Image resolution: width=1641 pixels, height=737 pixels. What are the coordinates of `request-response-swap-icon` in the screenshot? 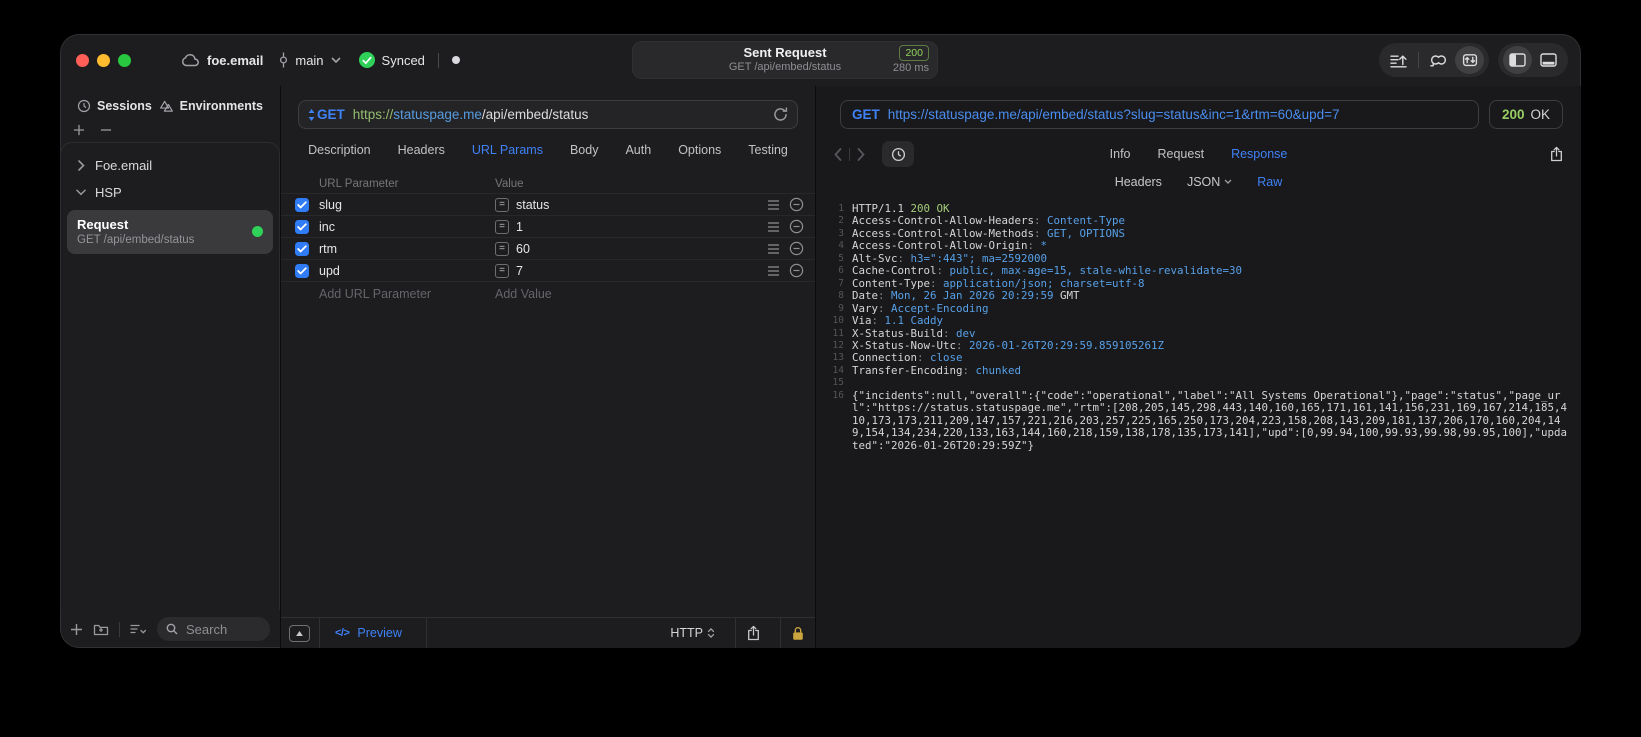 It's located at (1469, 60).